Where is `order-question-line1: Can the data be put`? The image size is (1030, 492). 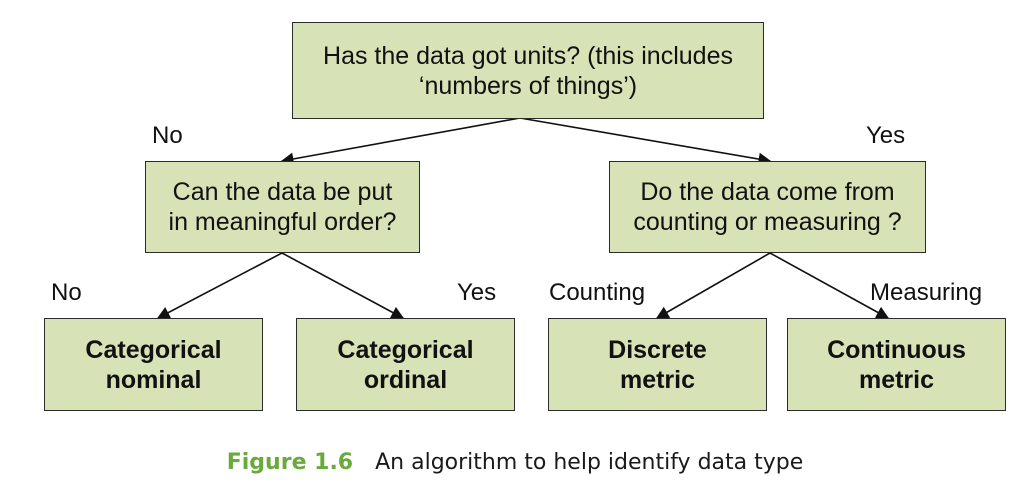
order-question-line1: Can the data be put is located at coordinates (282, 192).